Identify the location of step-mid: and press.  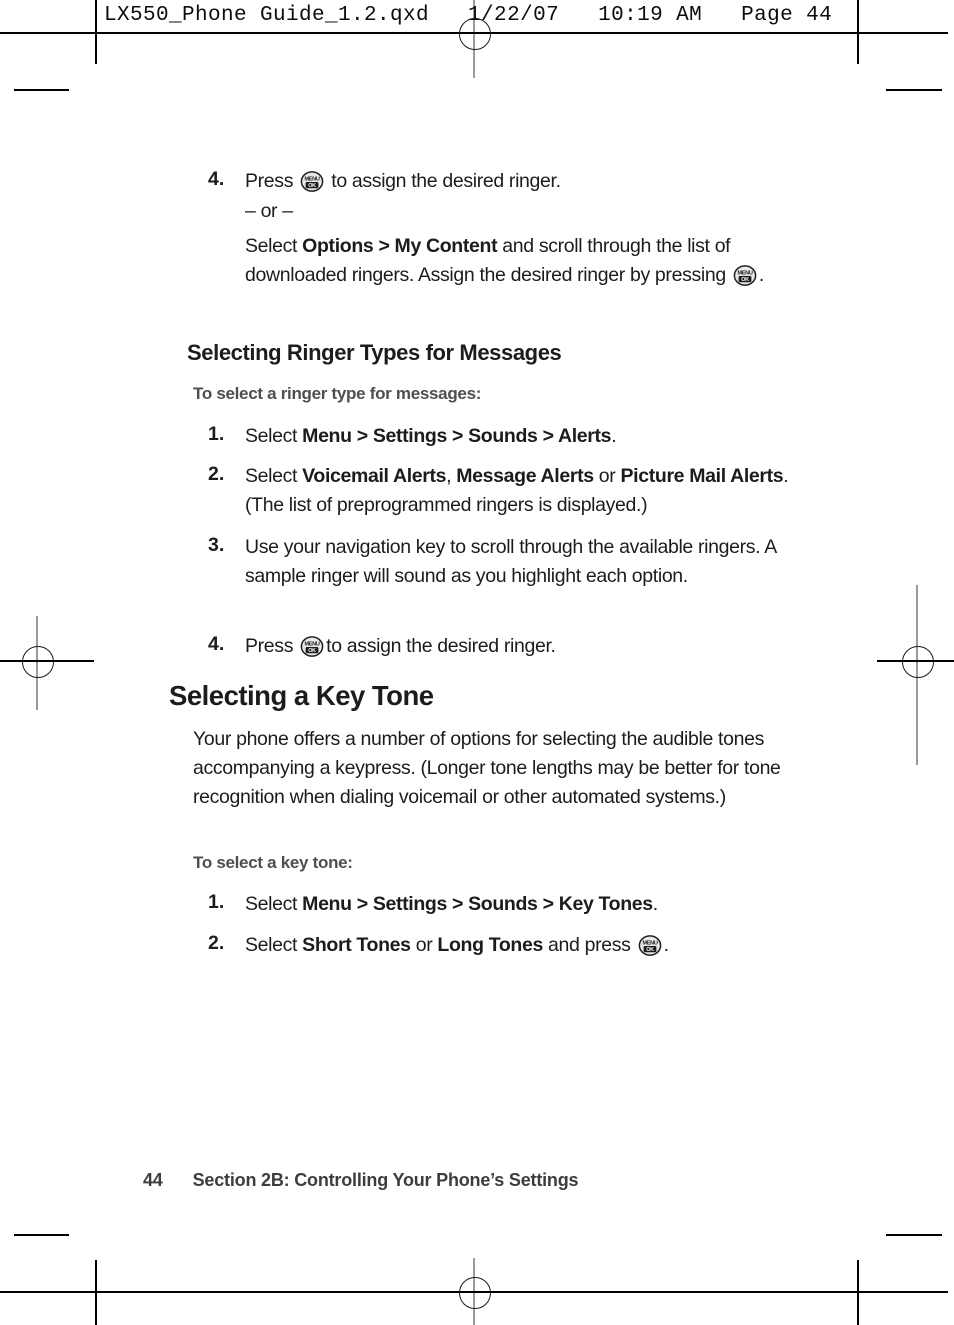
(589, 945).